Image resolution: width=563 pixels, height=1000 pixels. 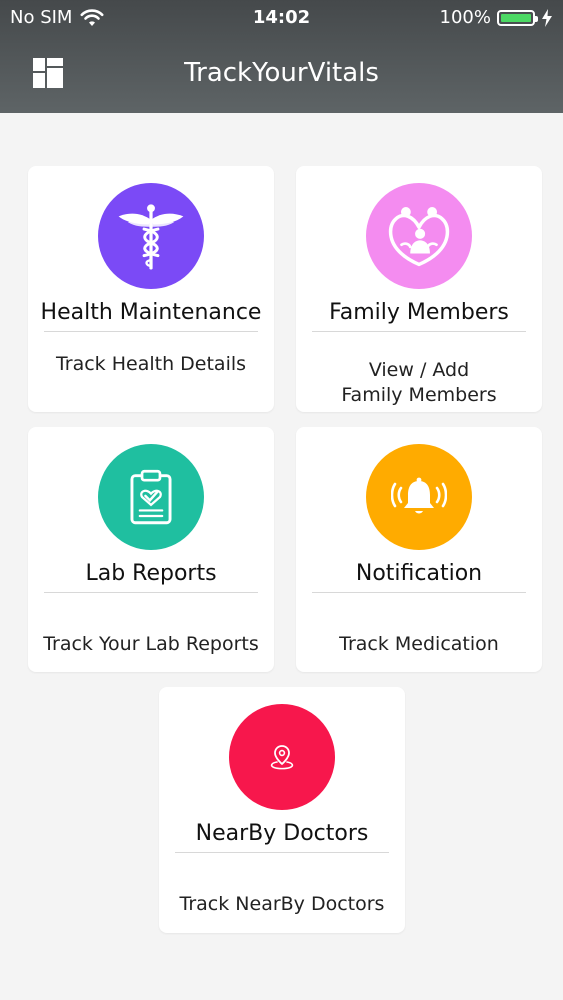 I want to click on location-pin-icon, so click(x=282, y=757).